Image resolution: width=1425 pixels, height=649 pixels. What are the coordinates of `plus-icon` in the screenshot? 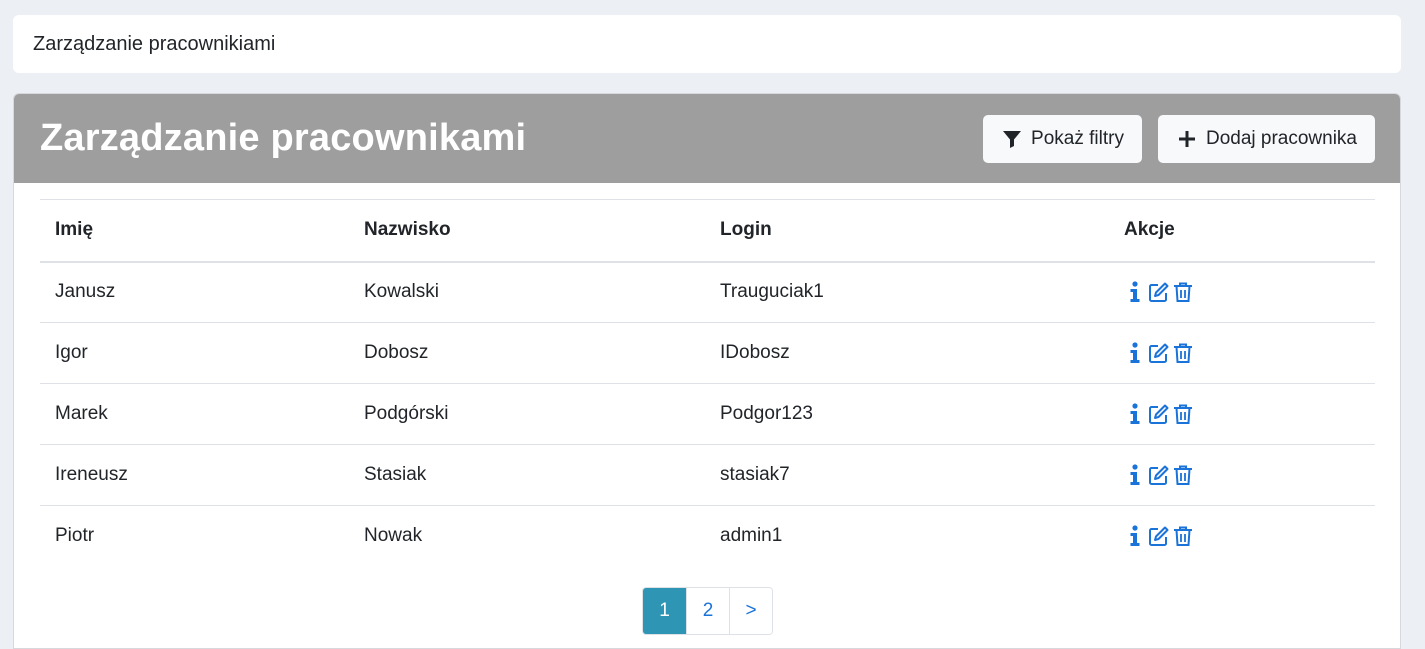 It's located at (1187, 139).